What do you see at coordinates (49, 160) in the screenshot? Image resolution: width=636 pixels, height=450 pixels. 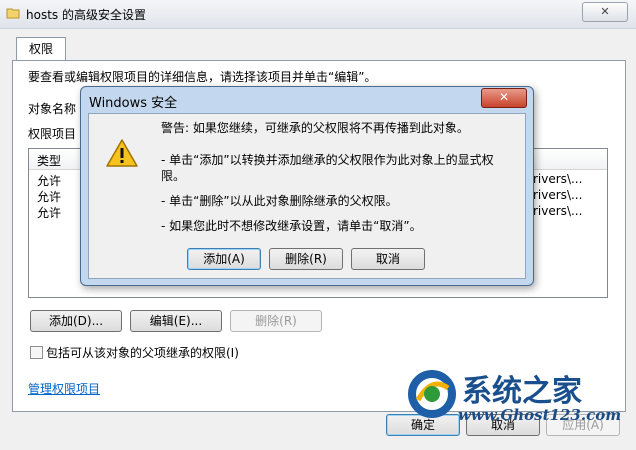 I see `column-header-type: 类型` at bounding box center [49, 160].